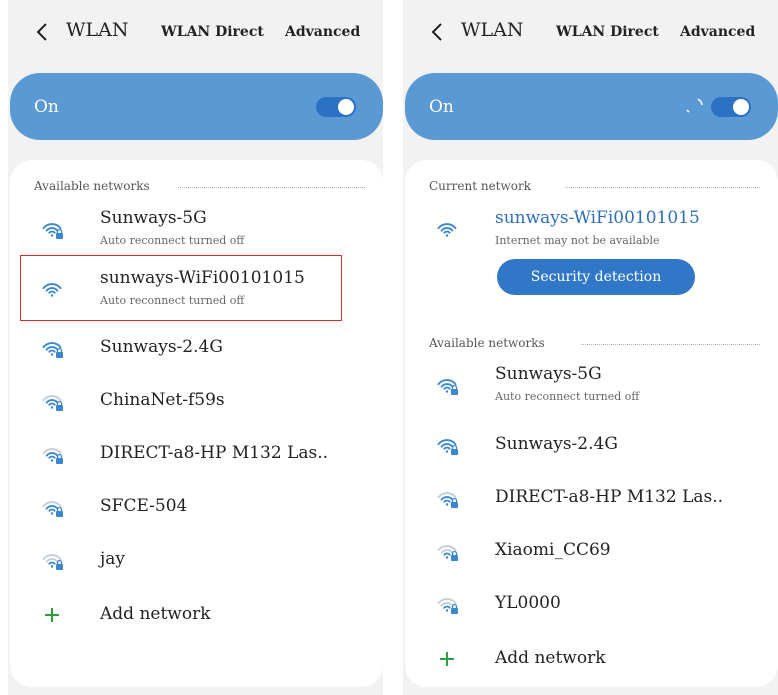 The width and height of the screenshot is (778, 695). I want to click on network-row: ChinaNet-f59s, so click(196, 404).